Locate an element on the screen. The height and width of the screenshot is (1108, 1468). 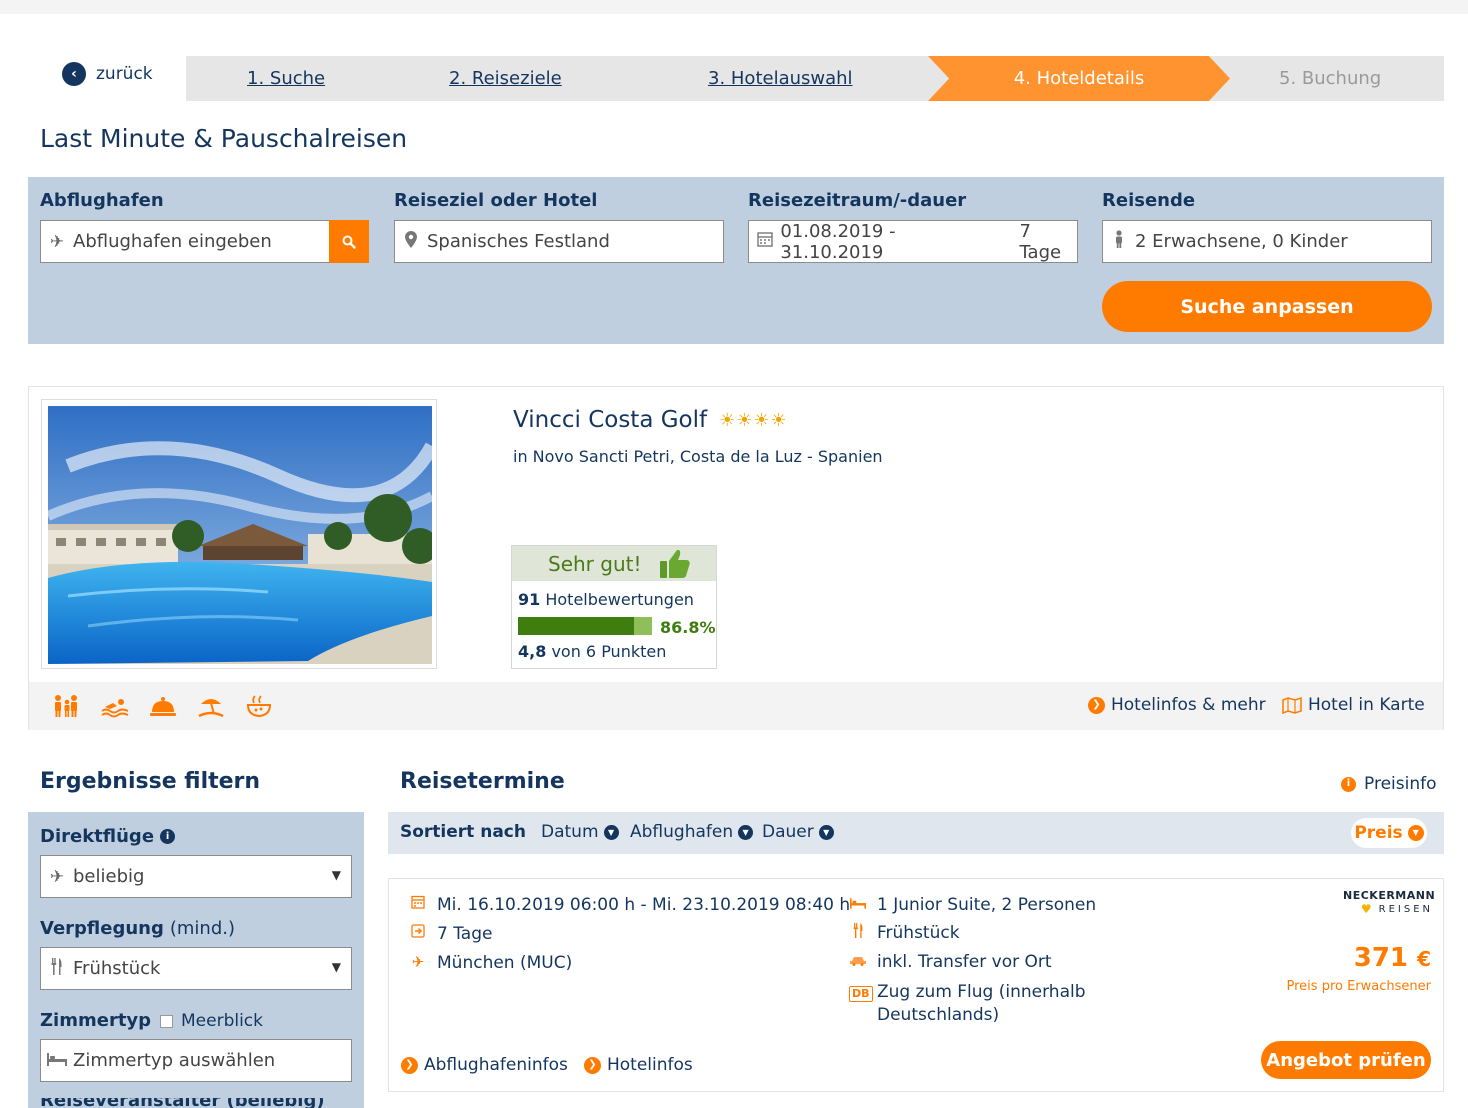
db-train-icon: DB is located at coordinates (861, 992).